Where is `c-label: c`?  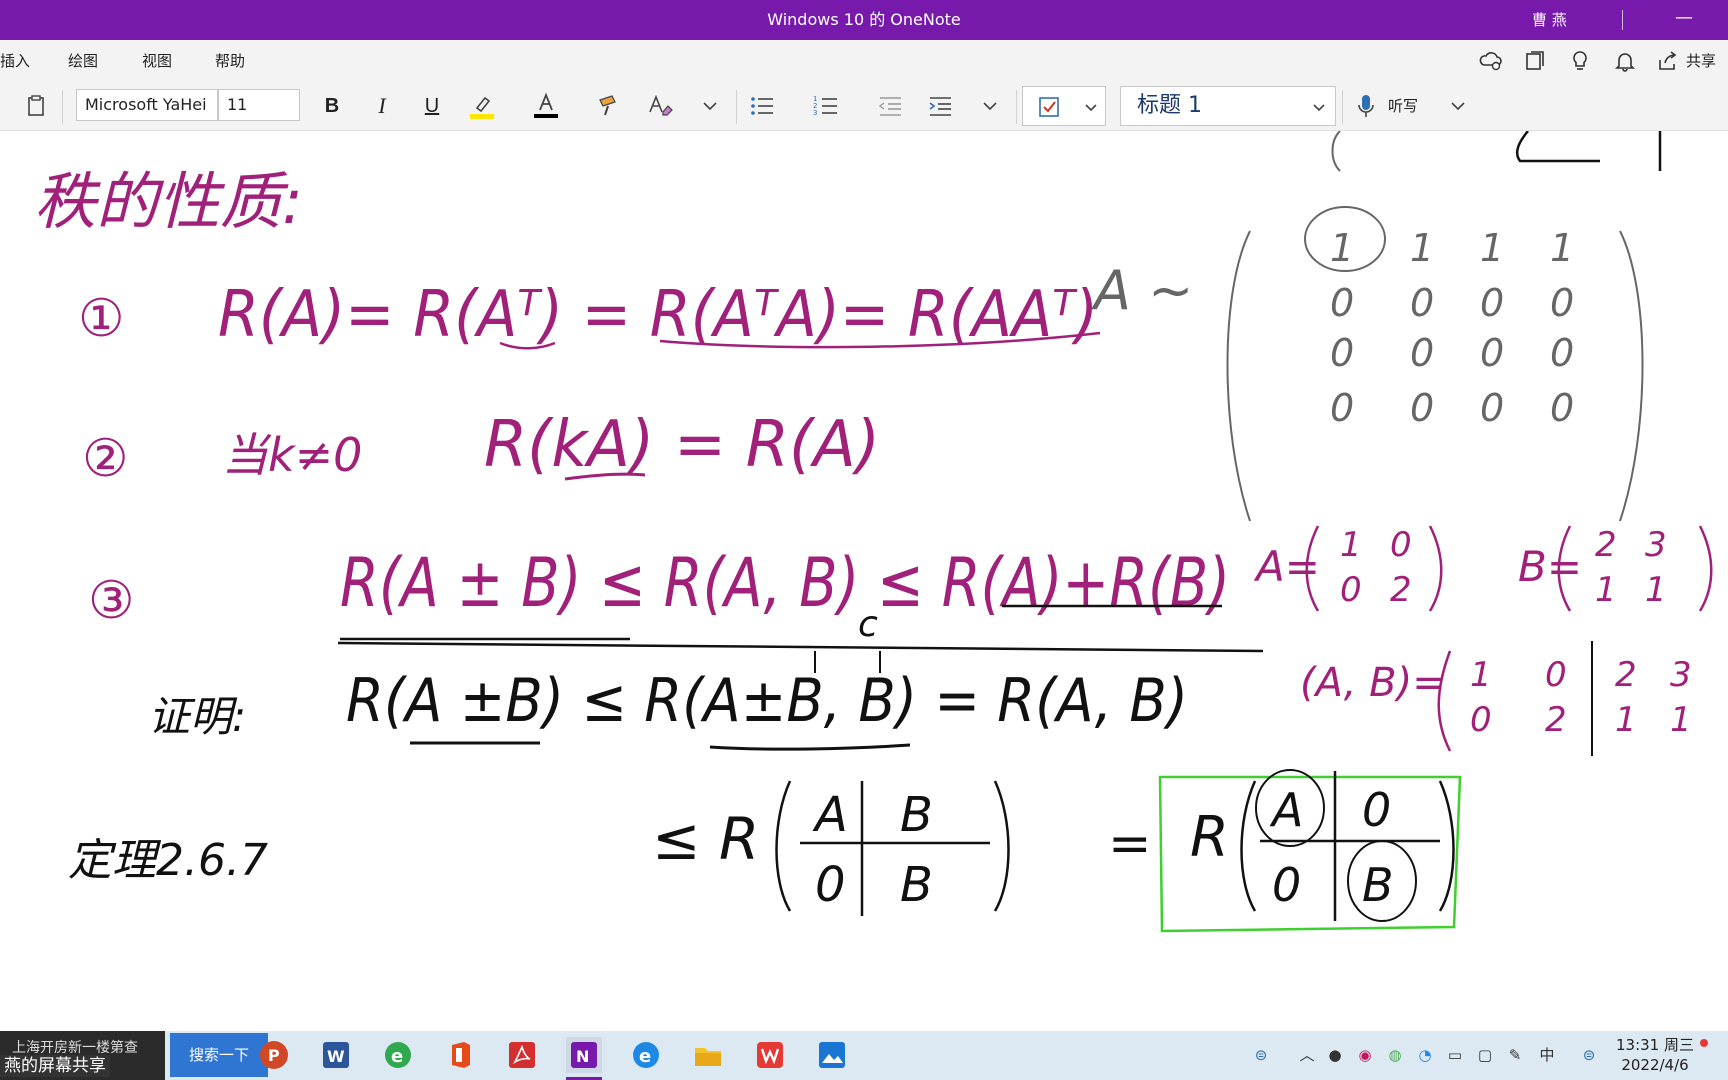 c-label: c is located at coordinates (868, 624).